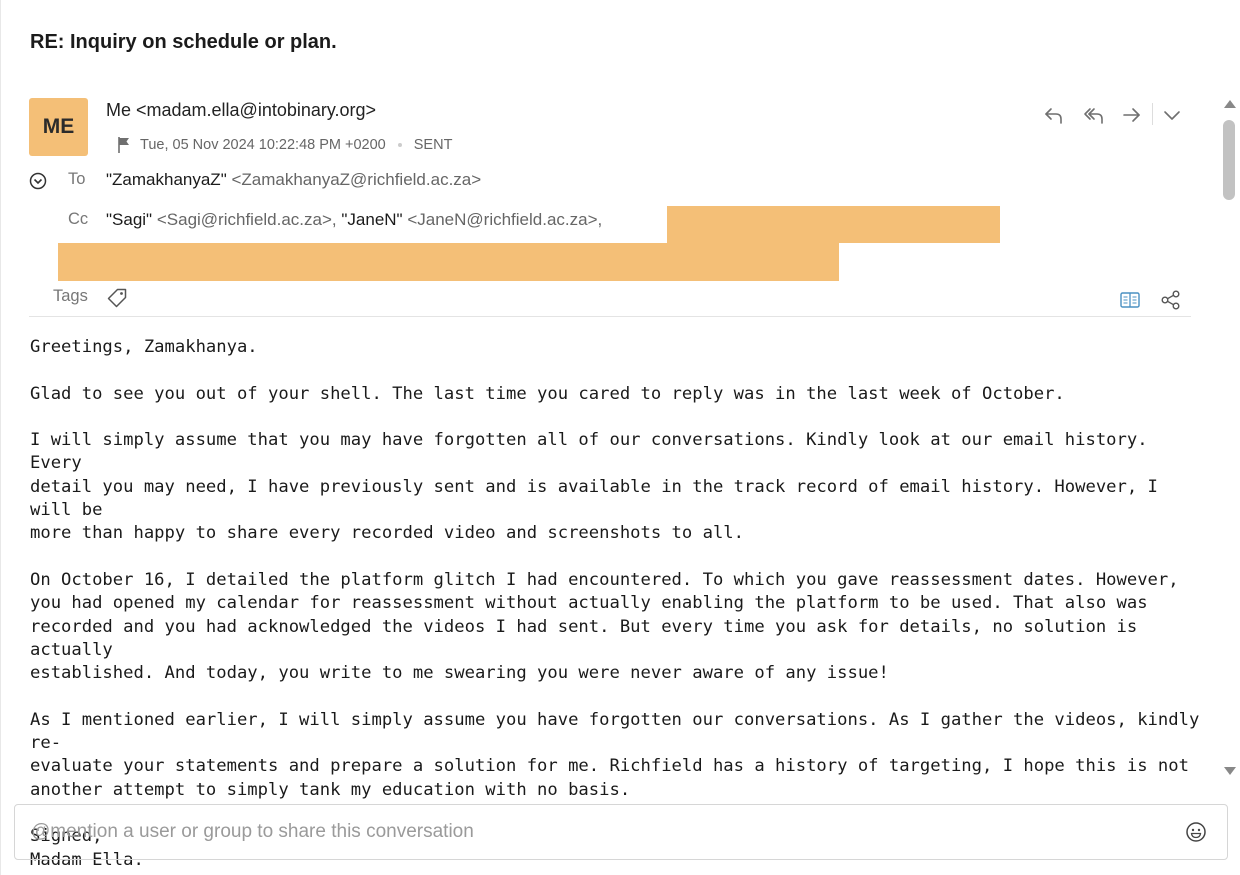 The width and height of the screenshot is (1240, 875). Describe the element at coordinates (38, 181) in the screenshot. I see `collapse-circle-icon` at that location.